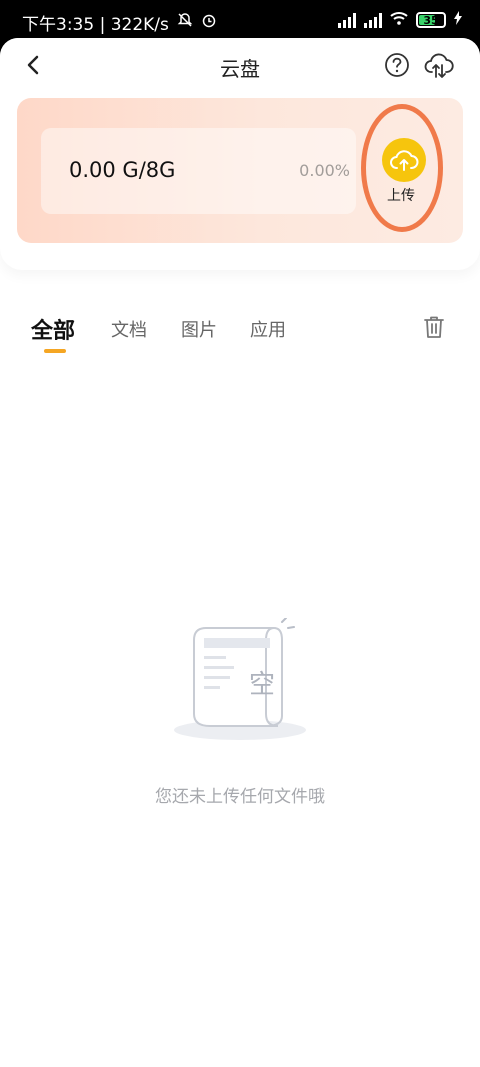  Describe the element at coordinates (402, 168) in the screenshot. I see `highlight-ring` at that location.